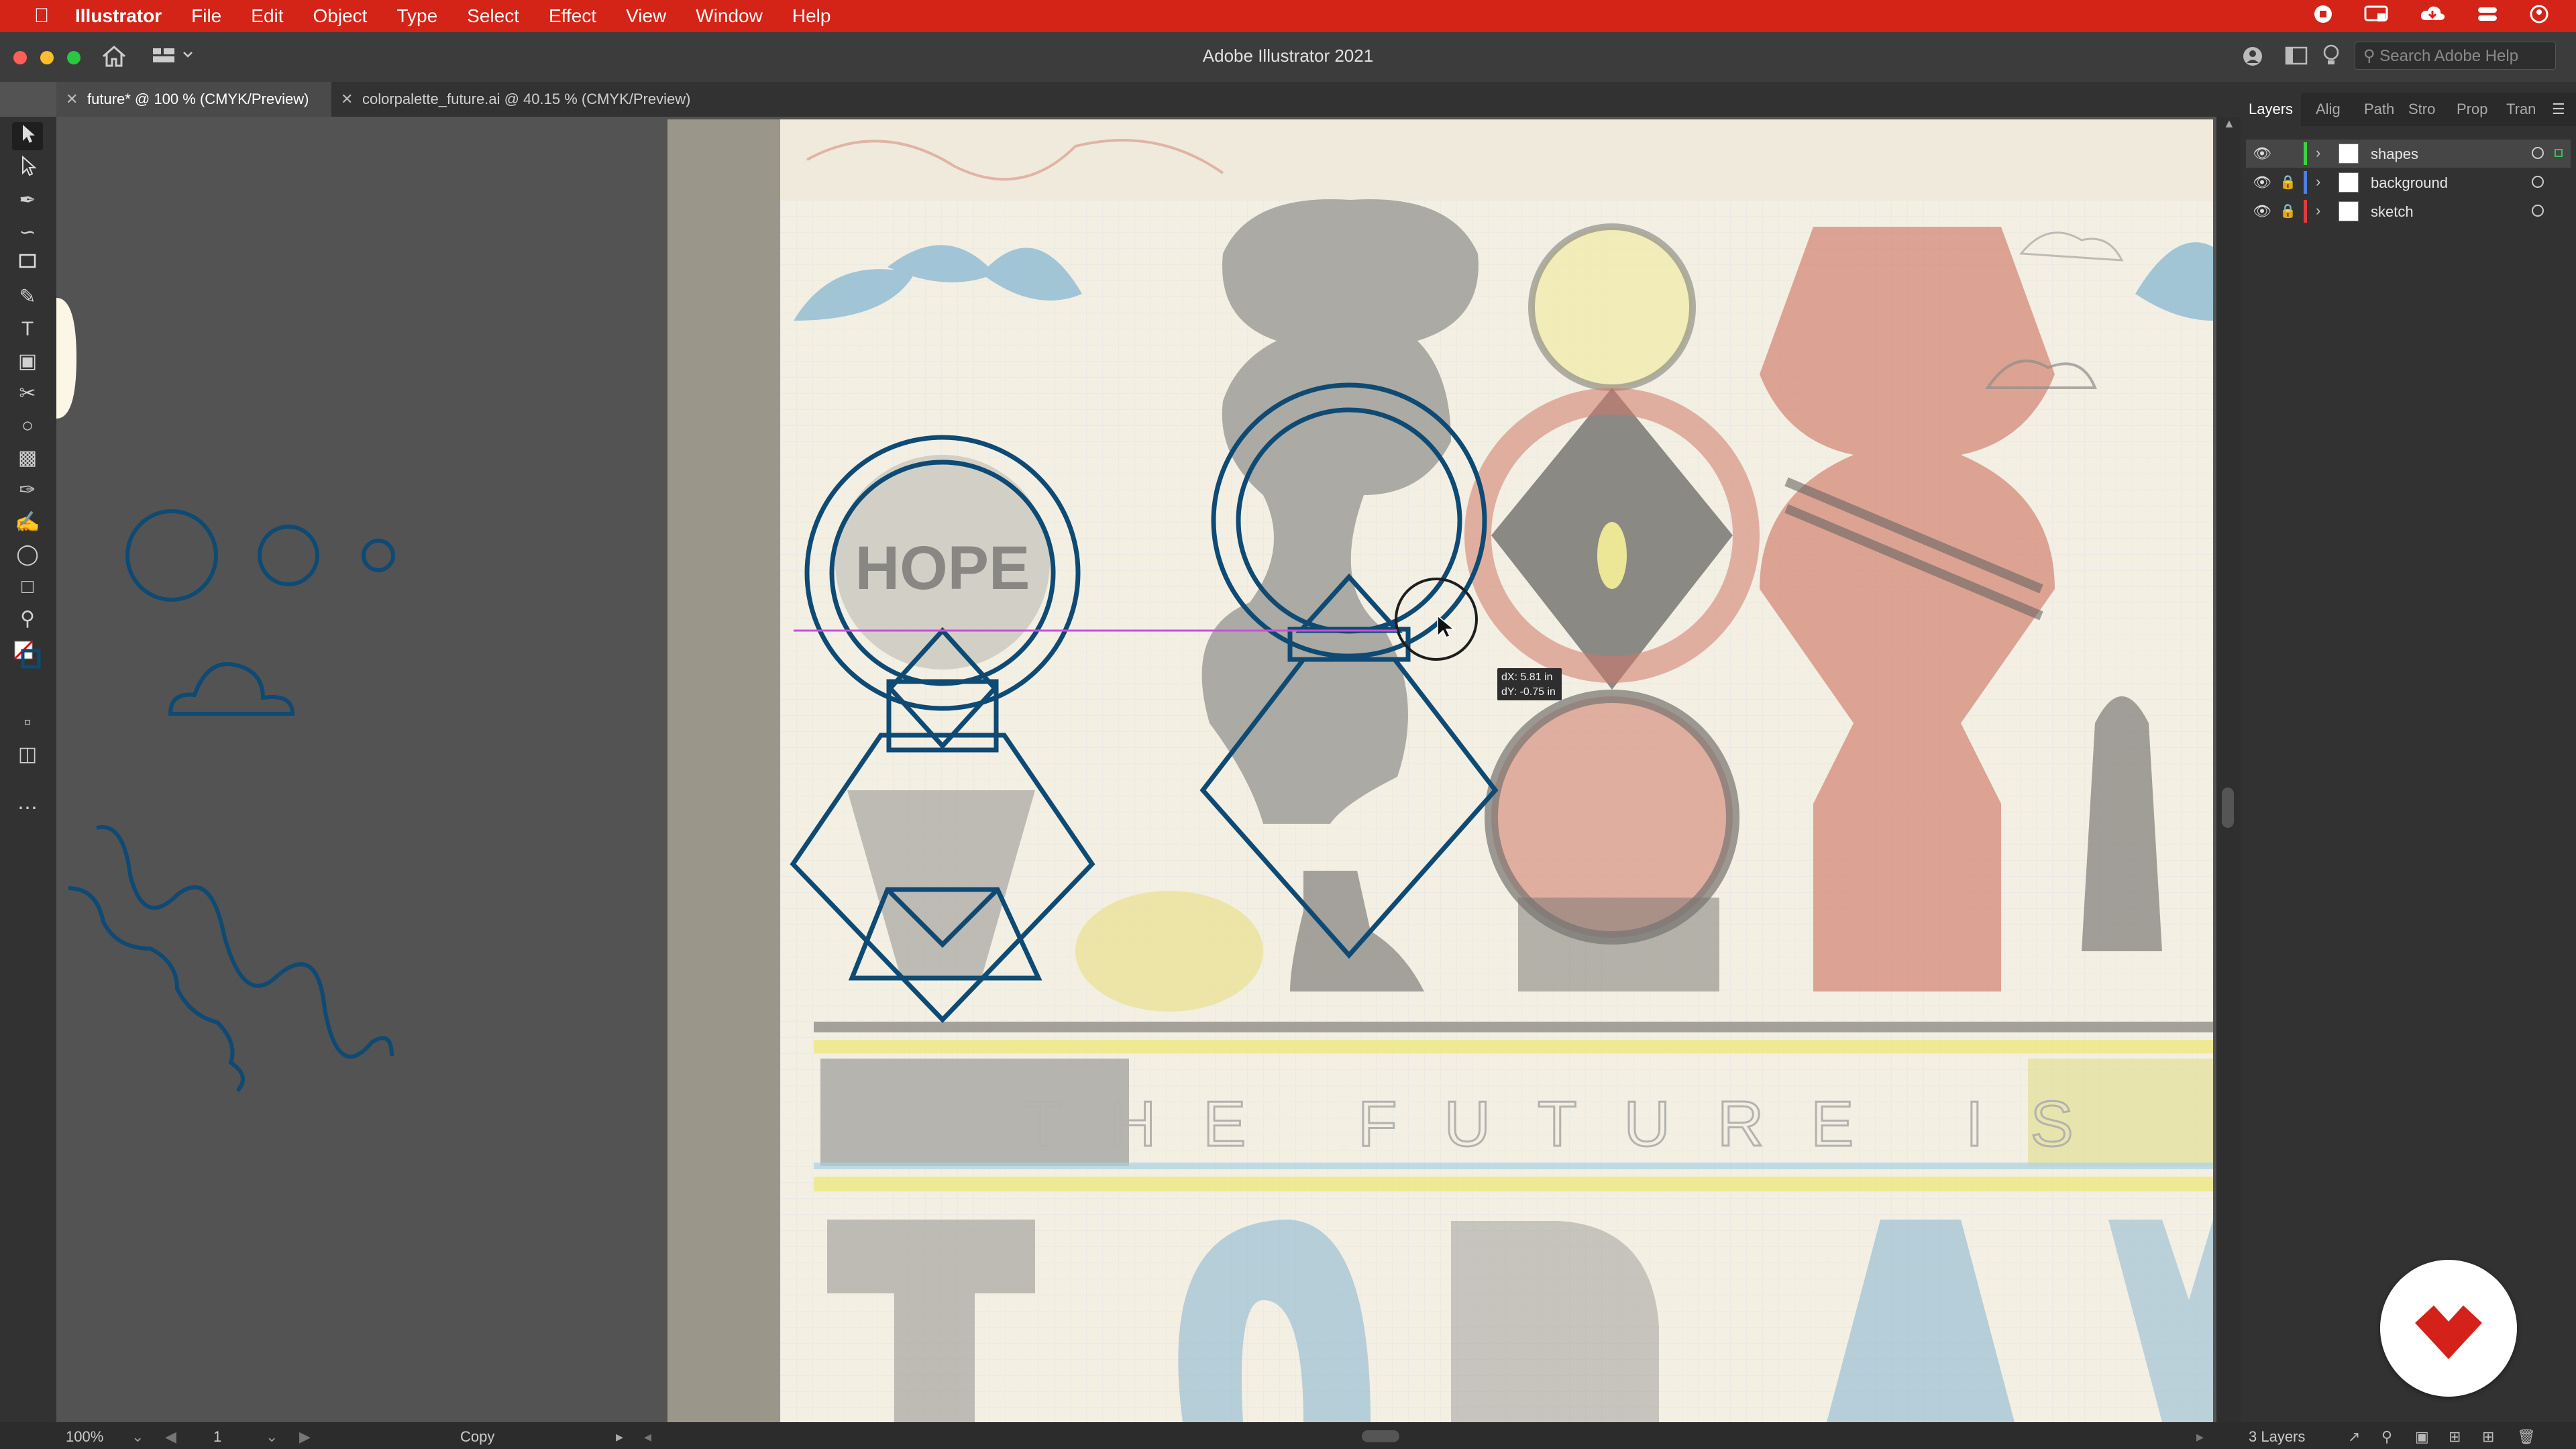  I want to click on gradient-tool-icon: ▩, so click(27, 458).